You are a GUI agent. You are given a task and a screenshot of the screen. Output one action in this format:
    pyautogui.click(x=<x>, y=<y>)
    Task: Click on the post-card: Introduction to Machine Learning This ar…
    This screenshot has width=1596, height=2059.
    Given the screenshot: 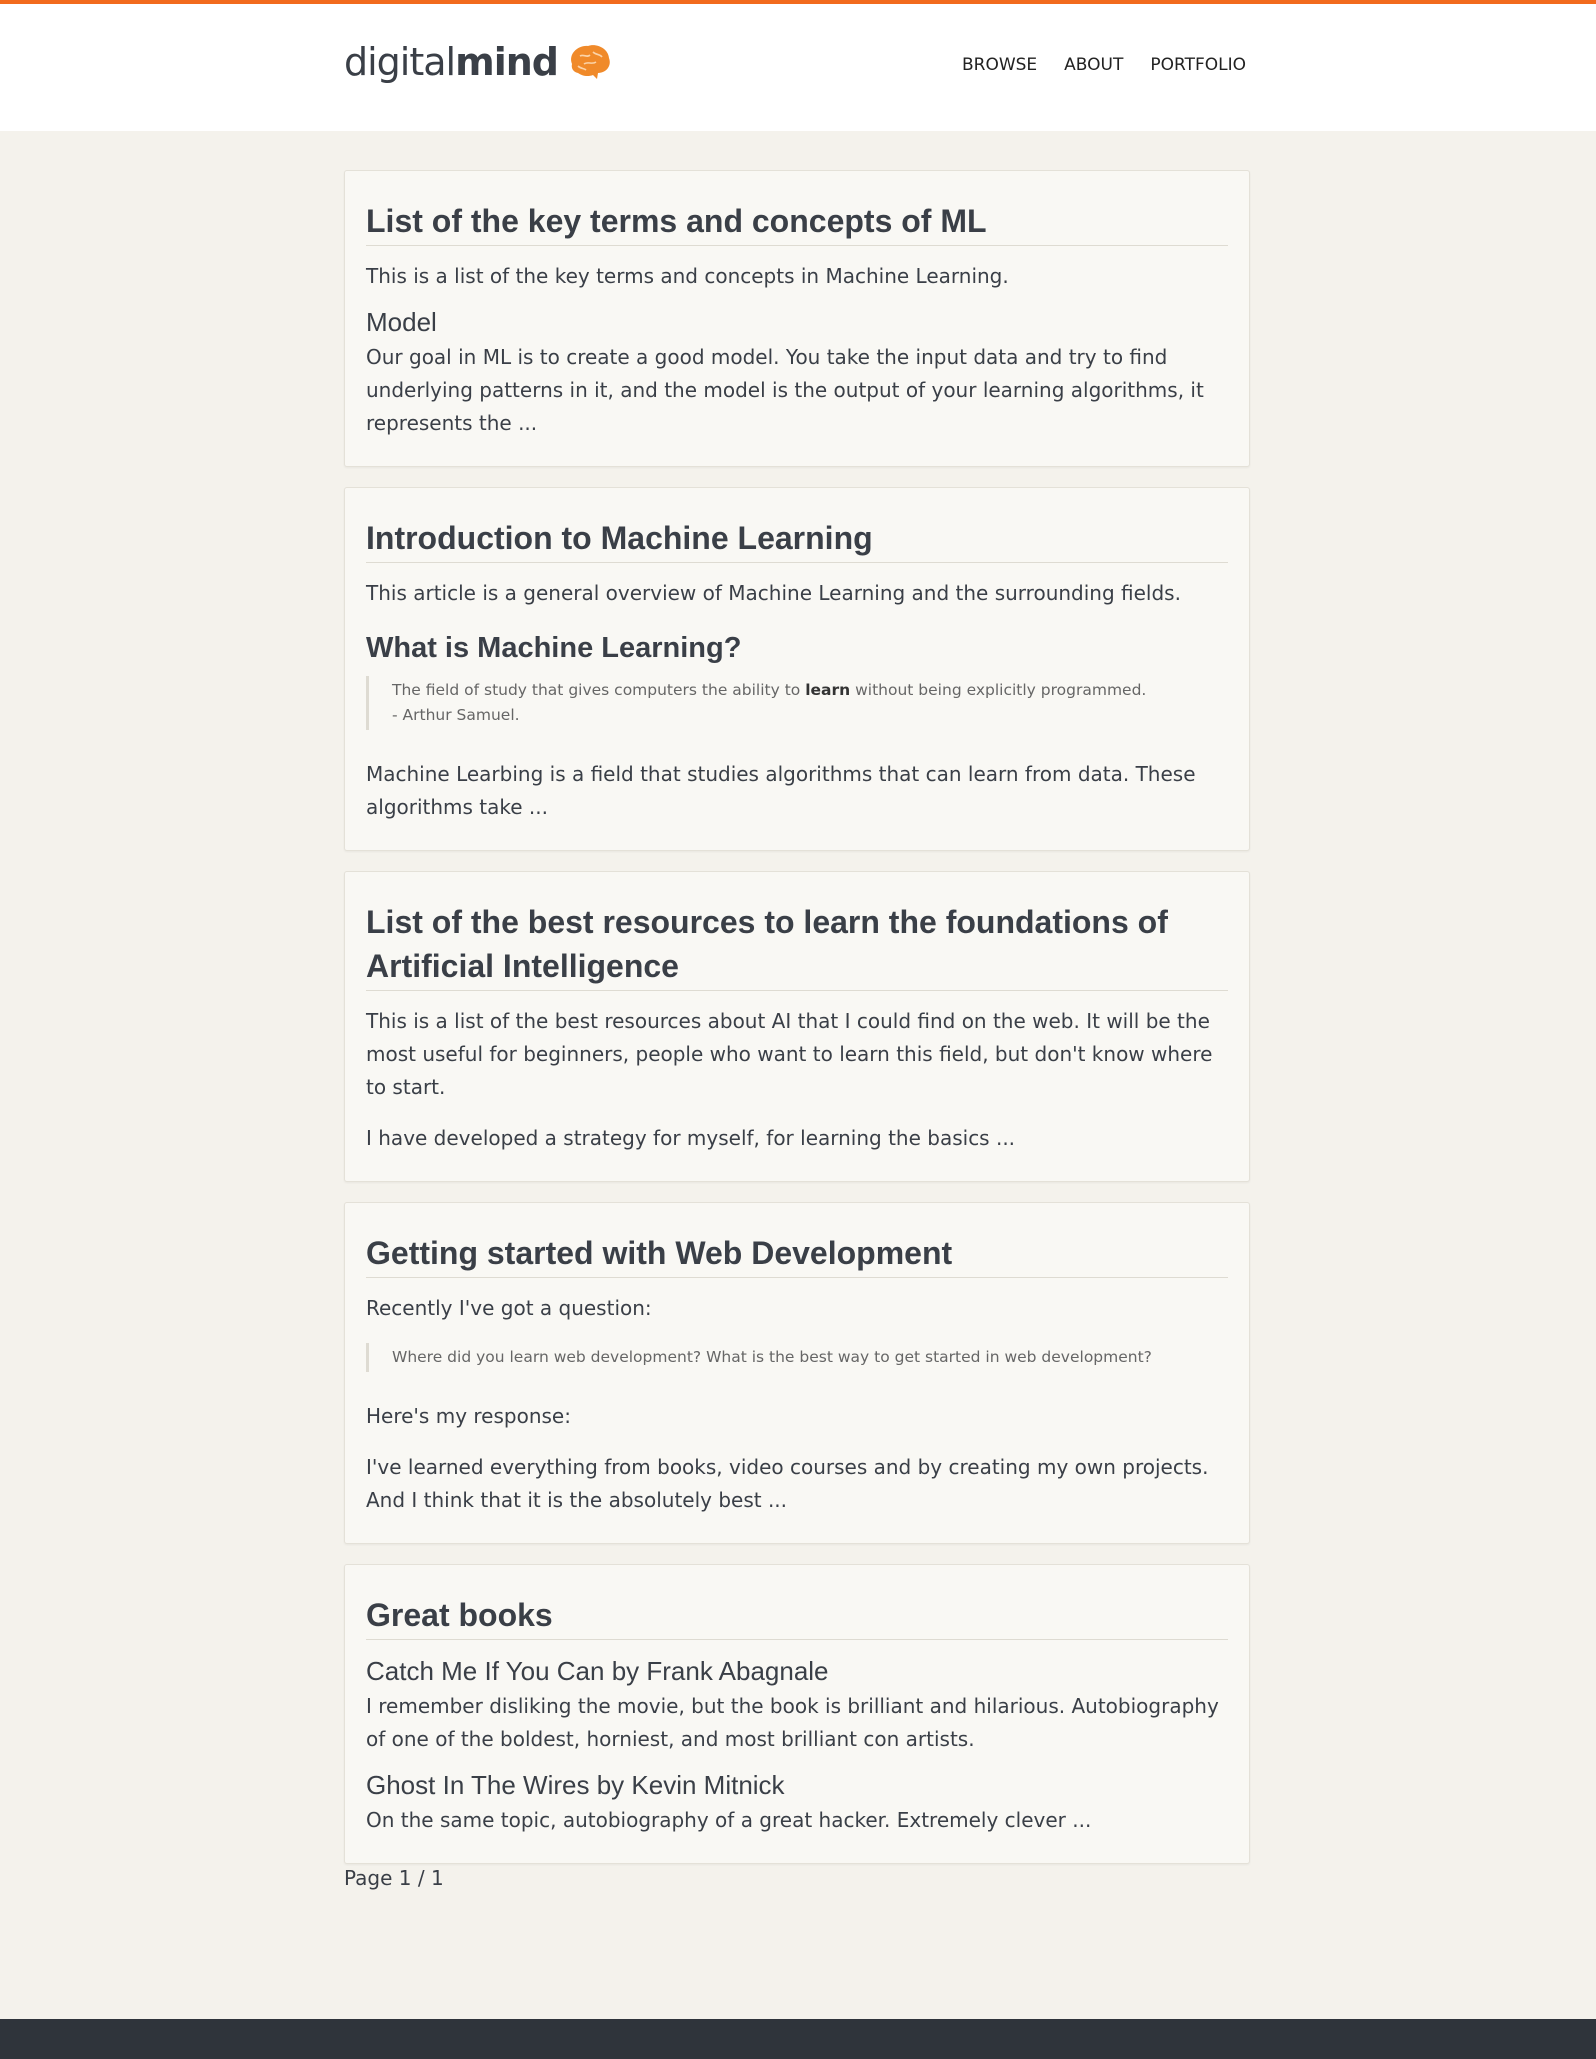 What is the action you would take?
    pyautogui.click(x=797, y=669)
    